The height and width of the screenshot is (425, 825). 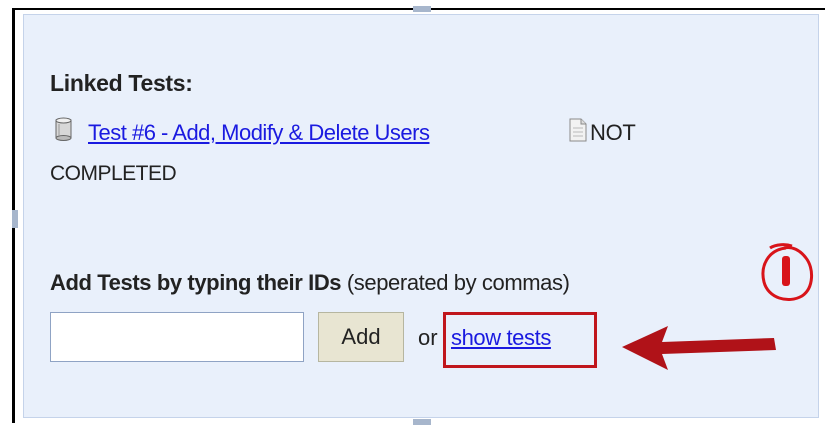 What do you see at coordinates (177, 337) in the screenshot?
I see `test-ids-input` at bounding box center [177, 337].